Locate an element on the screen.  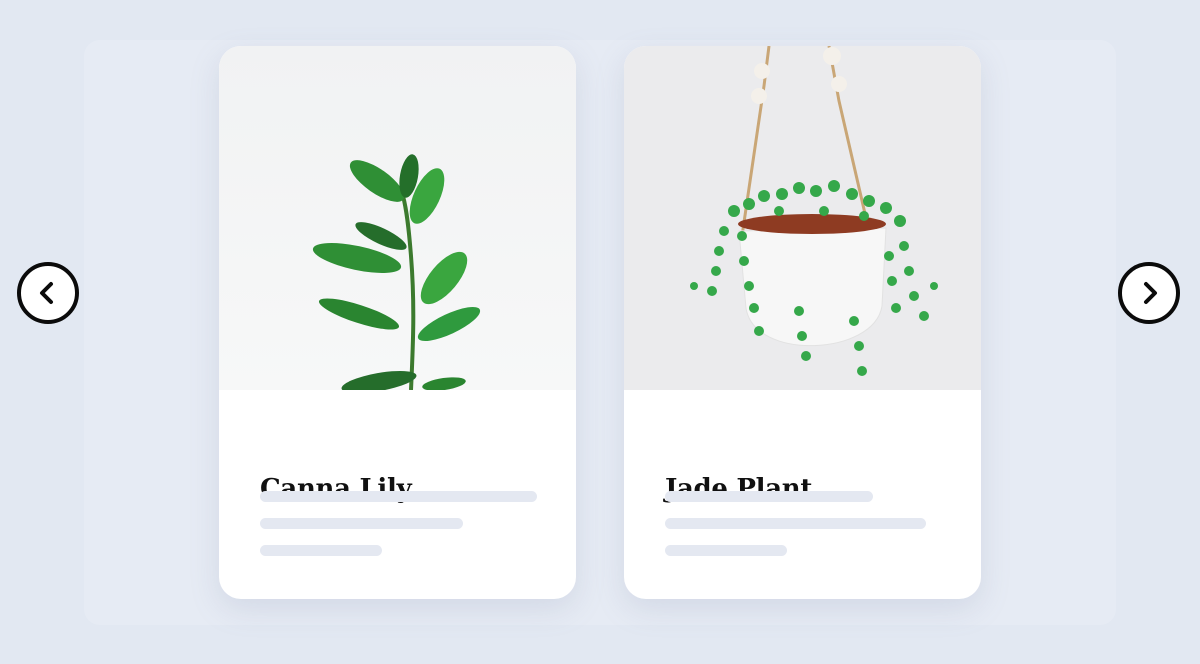
chevron-right-icon is located at coordinates (1150, 293).